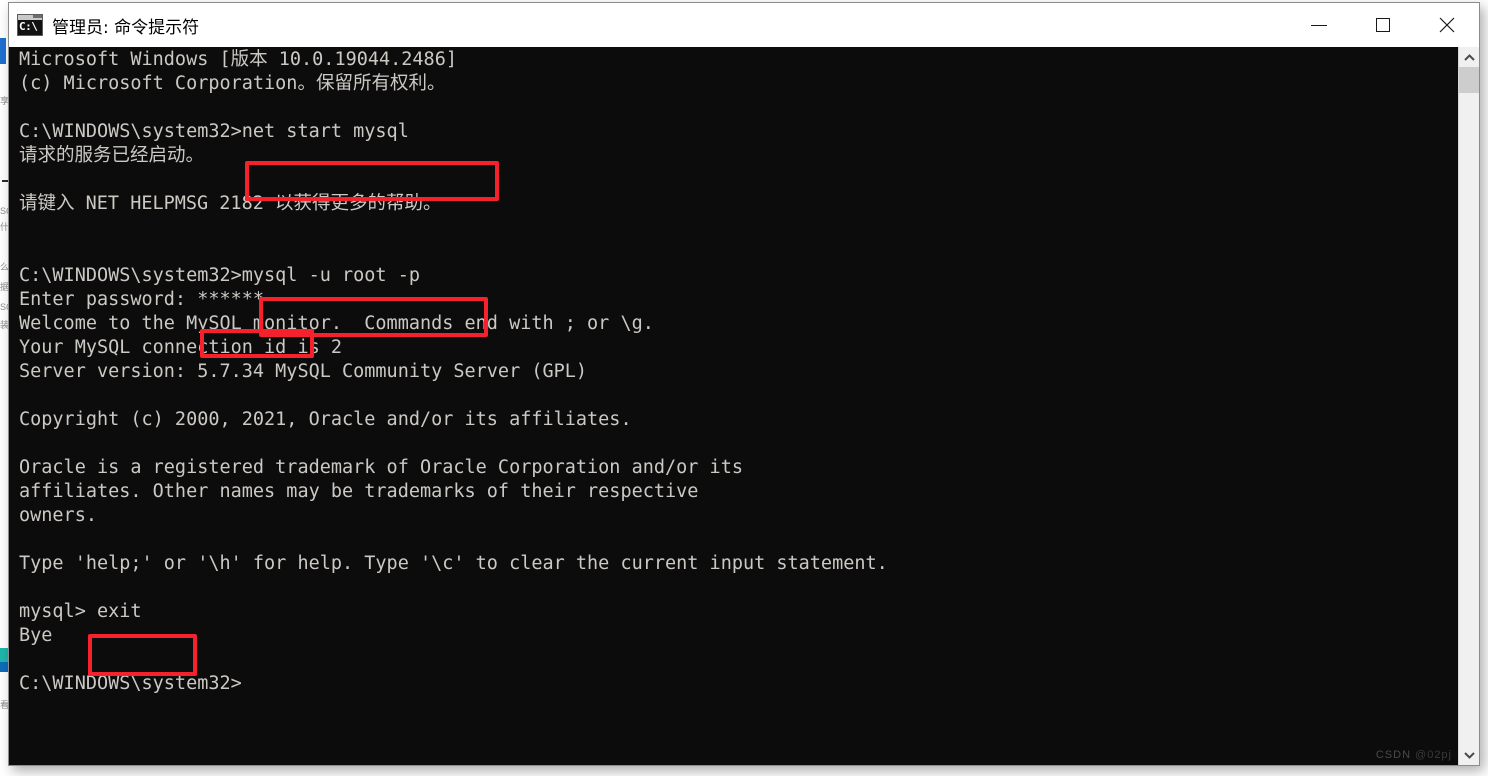 The image size is (1488, 776). What do you see at coordinates (142, 299) in the screenshot?
I see `terminal-line: Enter password: ******` at bounding box center [142, 299].